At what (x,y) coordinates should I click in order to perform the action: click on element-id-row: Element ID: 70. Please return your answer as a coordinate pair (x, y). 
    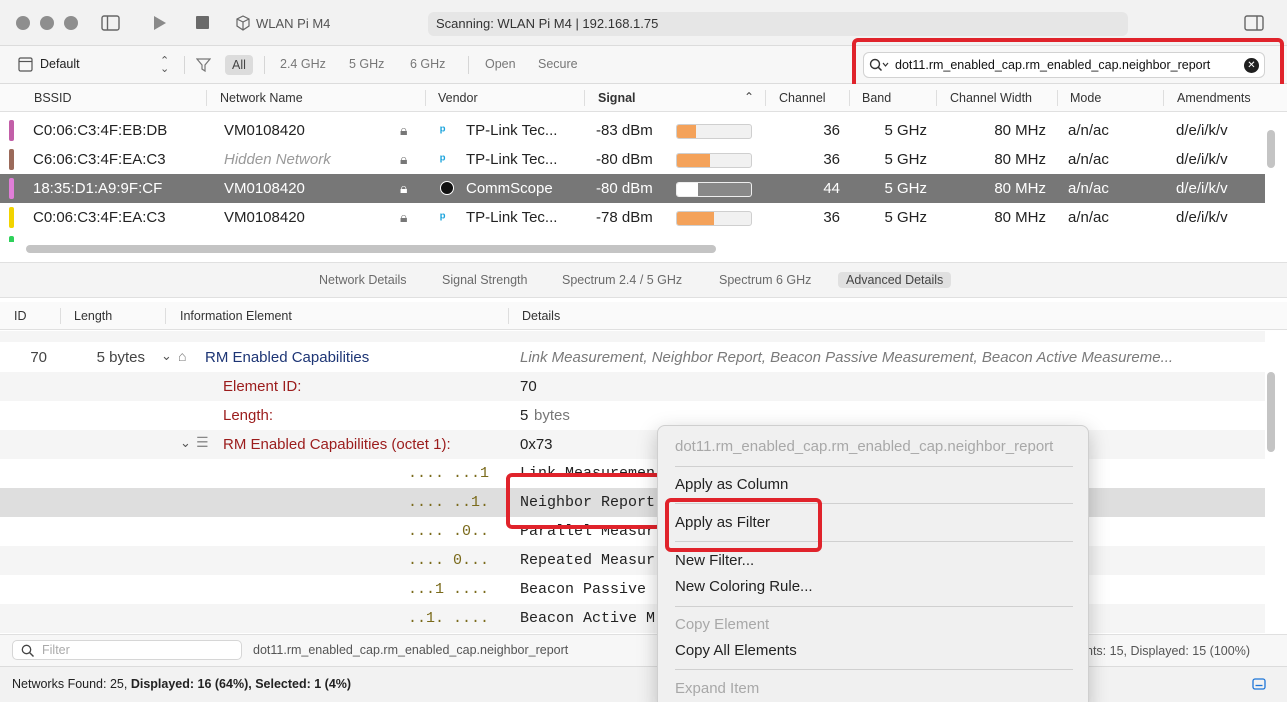
    Looking at the image, I should click on (632, 386).